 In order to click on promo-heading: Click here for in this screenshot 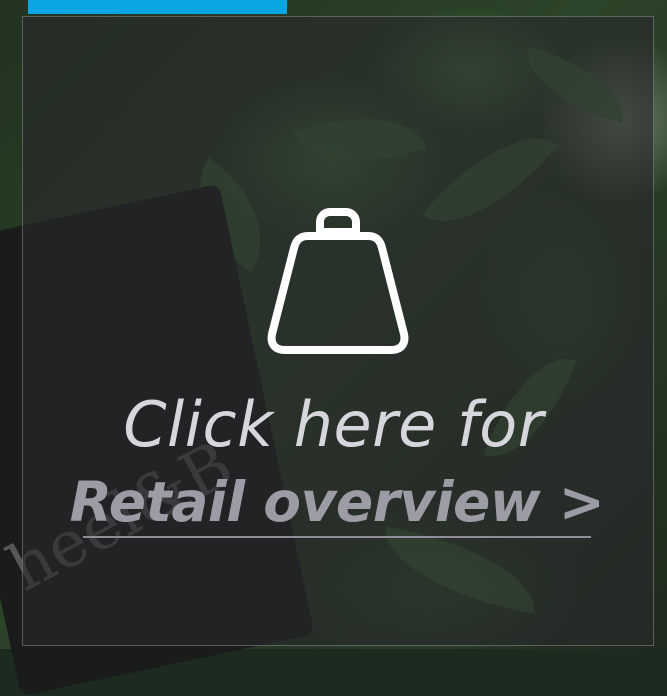, I will do `click(333, 424)`.